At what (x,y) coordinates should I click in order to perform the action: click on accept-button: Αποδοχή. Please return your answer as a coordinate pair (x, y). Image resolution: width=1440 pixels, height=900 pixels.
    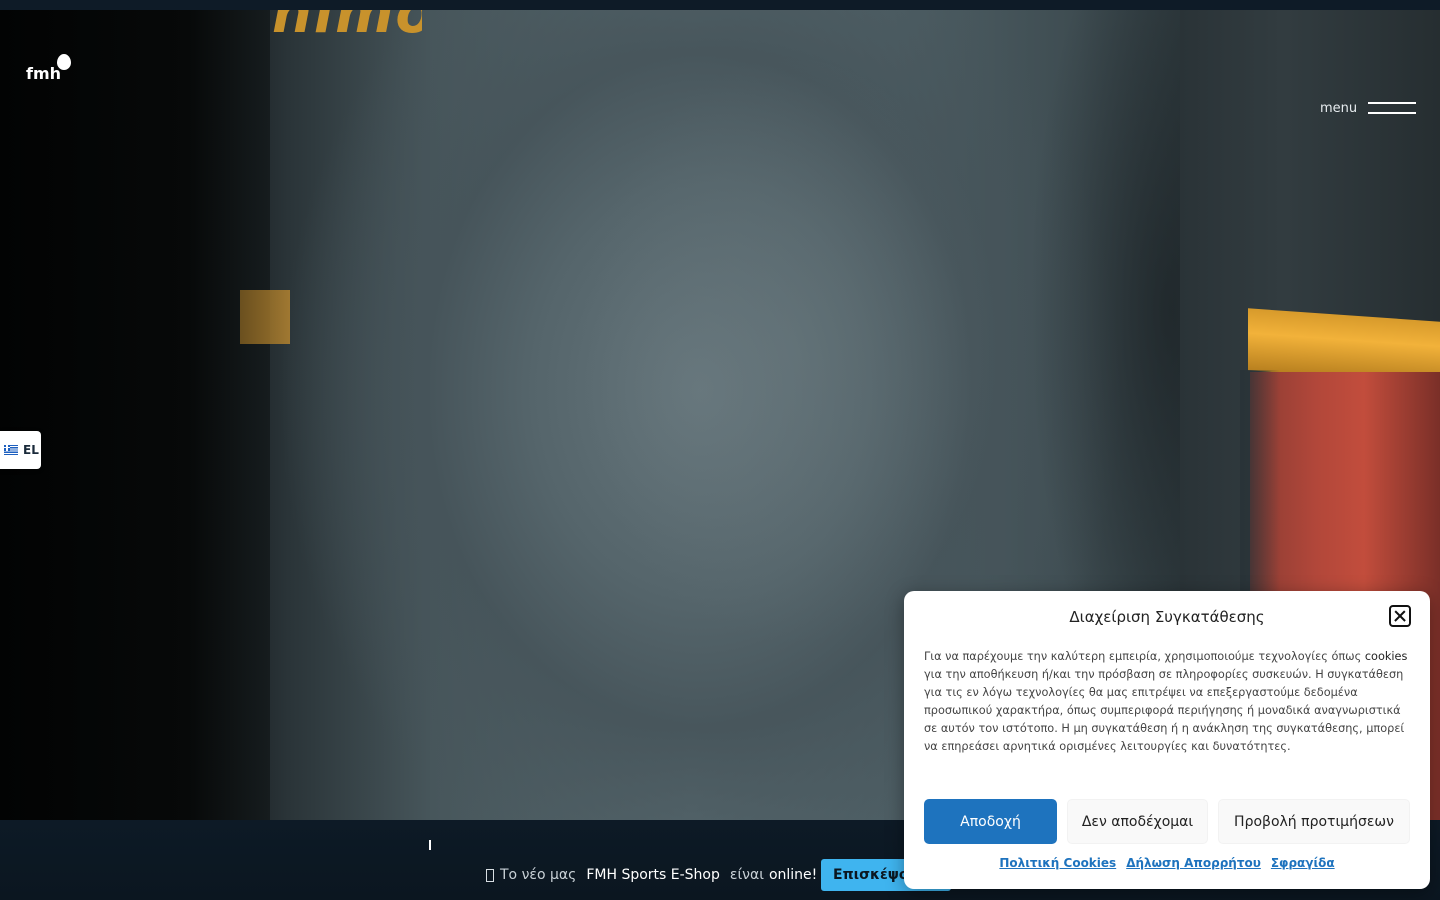
    Looking at the image, I should click on (990, 821).